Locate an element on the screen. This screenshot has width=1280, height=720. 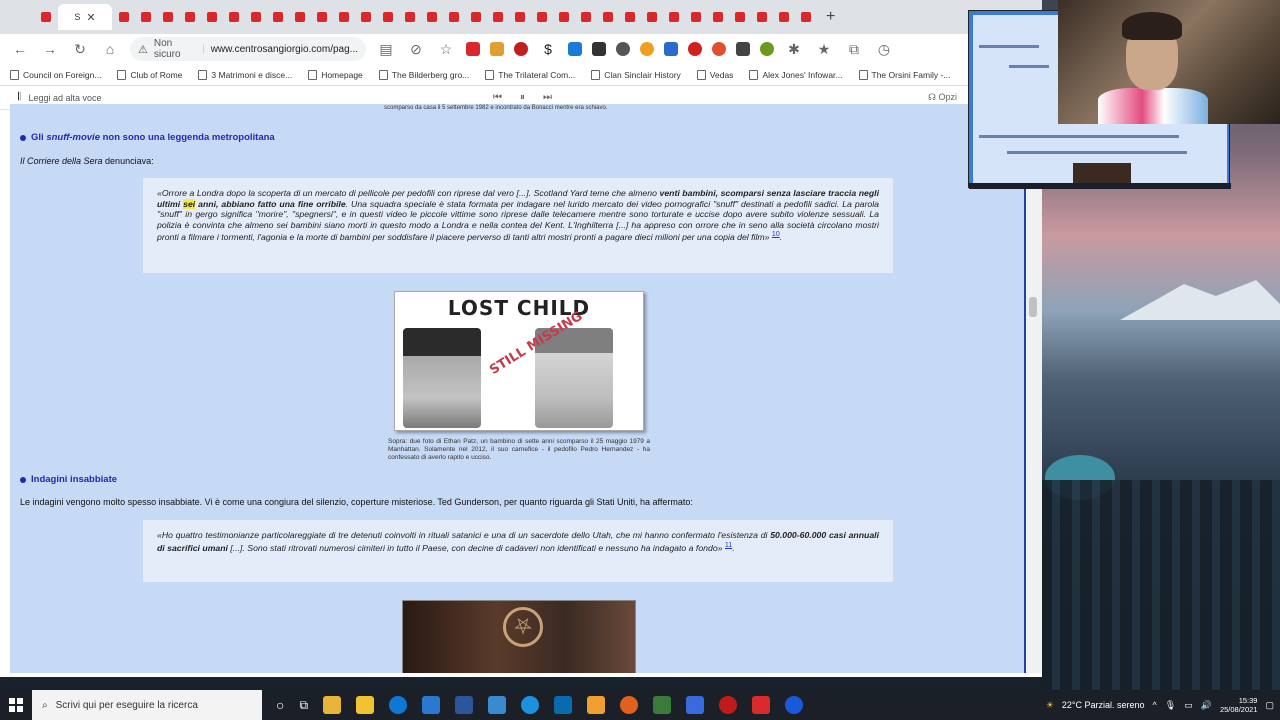
extensions-puzzle-icon: ✱ is located at coordinates (794, 49).